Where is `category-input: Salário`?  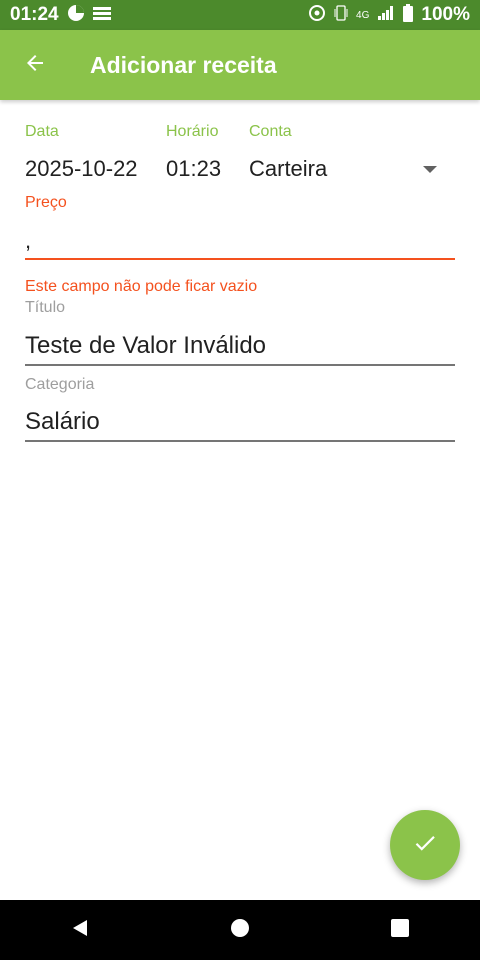
category-input: Salário is located at coordinates (62, 422).